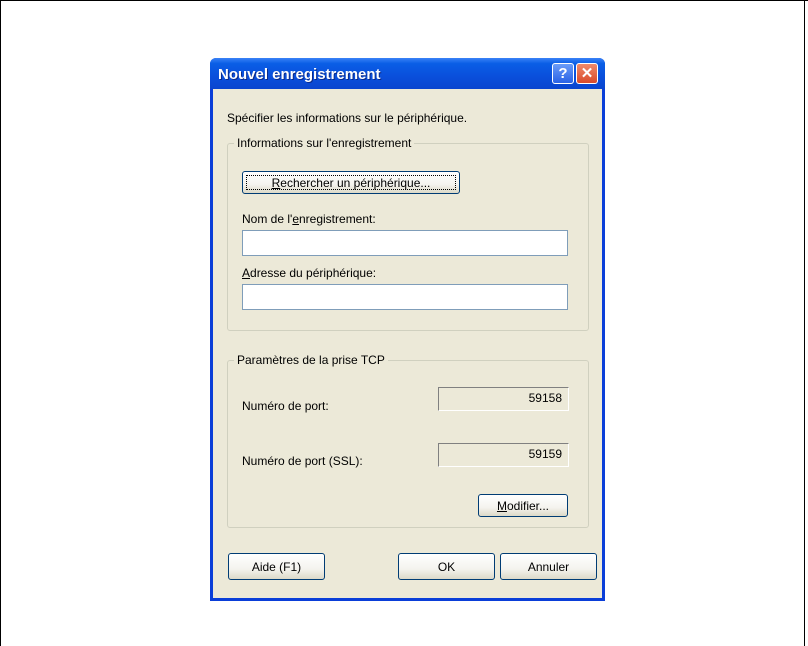 Image resolution: width=808 pixels, height=646 pixels. Describe the element at coordinates (309, 273) in the screenshot. I see `device-address-label: Adresse du périphérique:` at that location.